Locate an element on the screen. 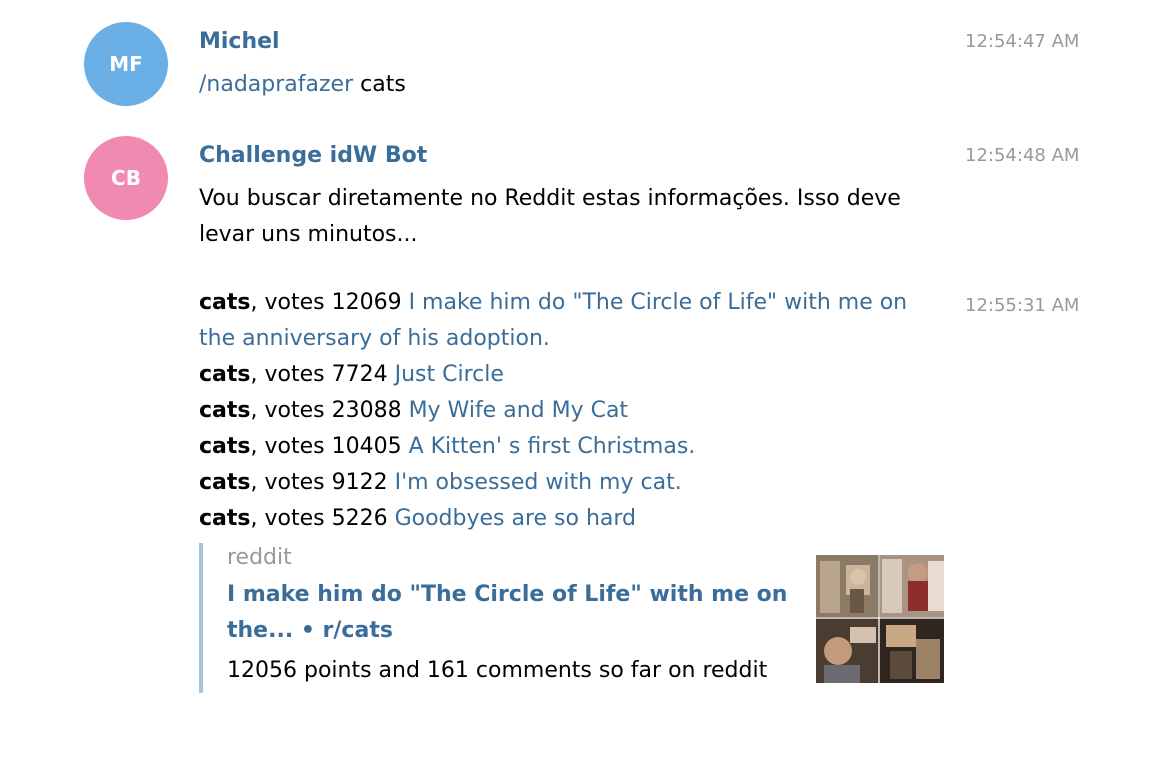  avatar-bot: CB is located at coordinates (126, 178).